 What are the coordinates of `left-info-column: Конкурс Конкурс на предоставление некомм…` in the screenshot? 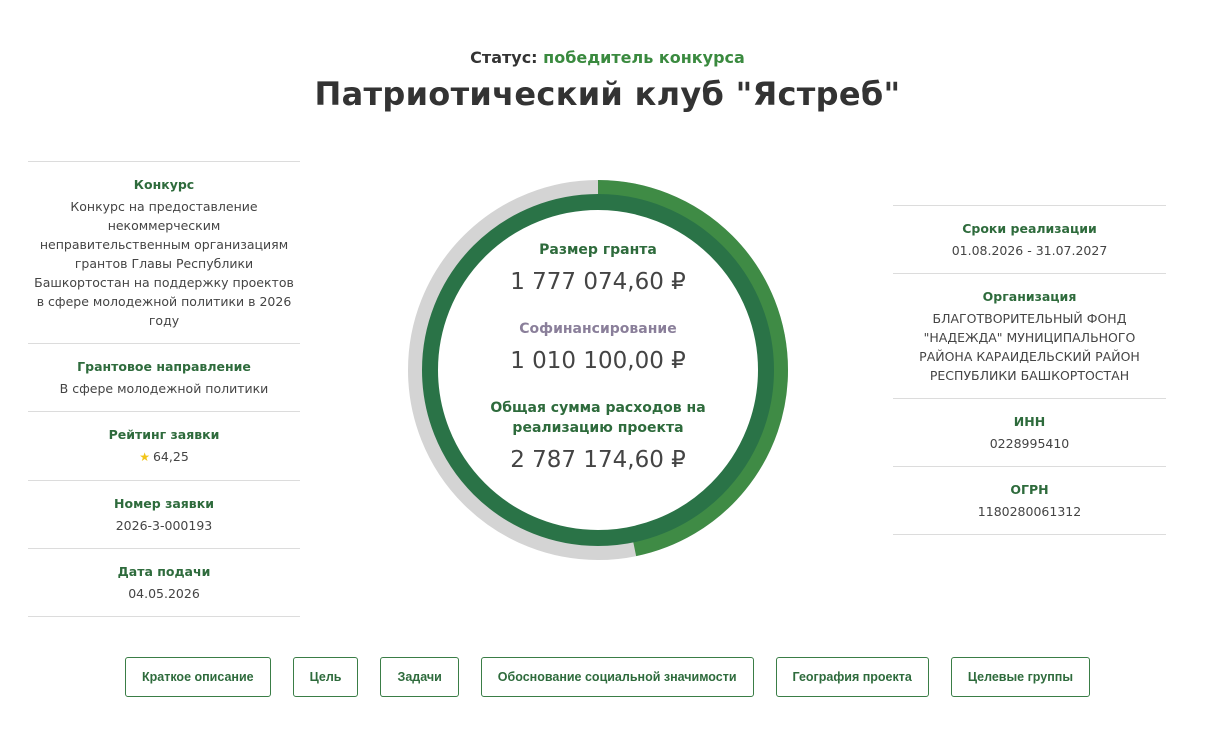 It's located at (164, 389).